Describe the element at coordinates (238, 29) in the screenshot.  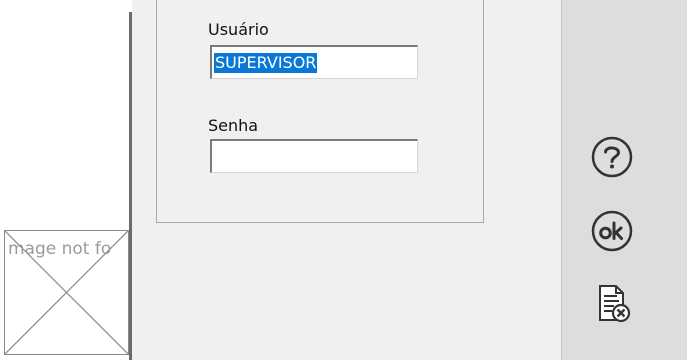
I see `user-label: Usuário` at that location.